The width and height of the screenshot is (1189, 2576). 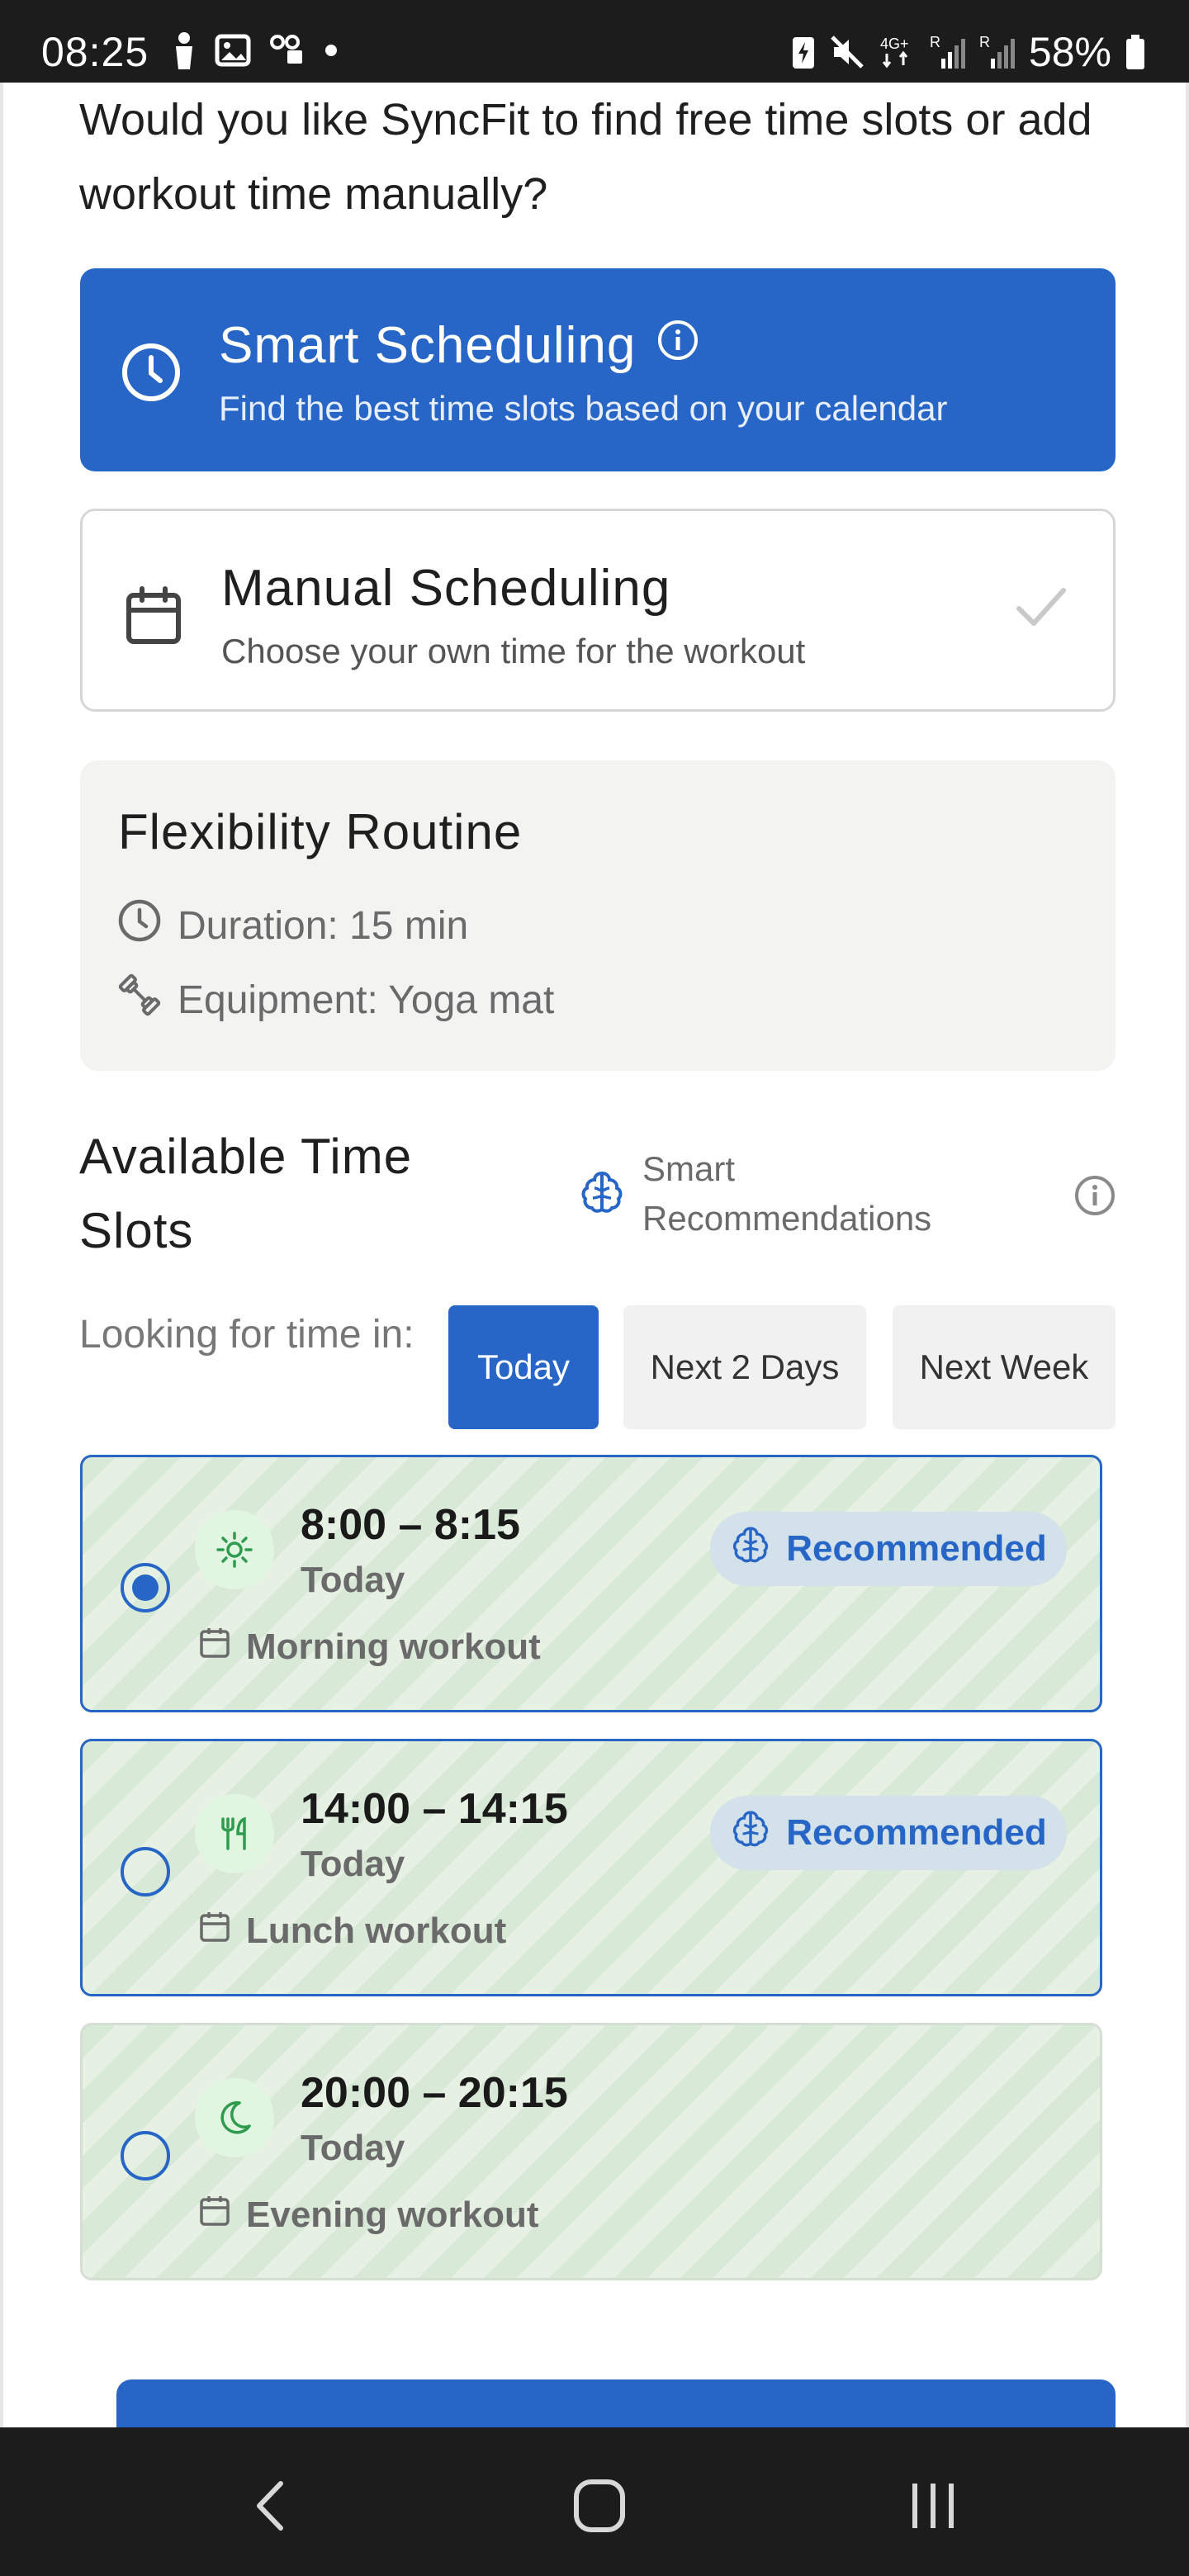 I want to click on mute-icon, so click(x=847, y=52).